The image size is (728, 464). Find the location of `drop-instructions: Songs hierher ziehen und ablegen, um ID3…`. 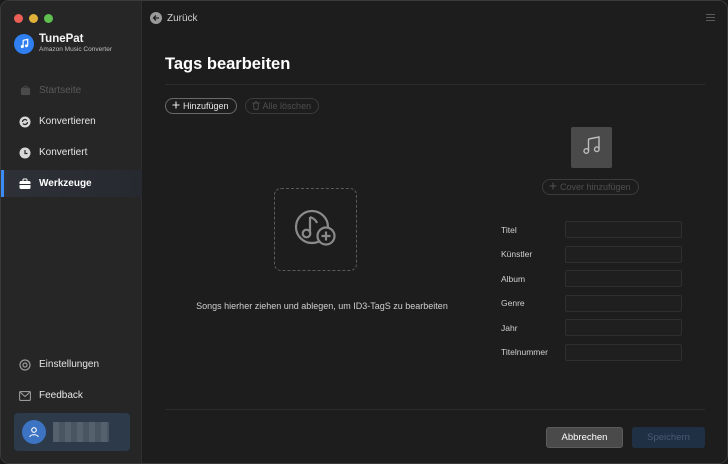

drop-instructions: Songs hierher ziehen und ablegen, um ID3… is located at coordinates (322, 306).